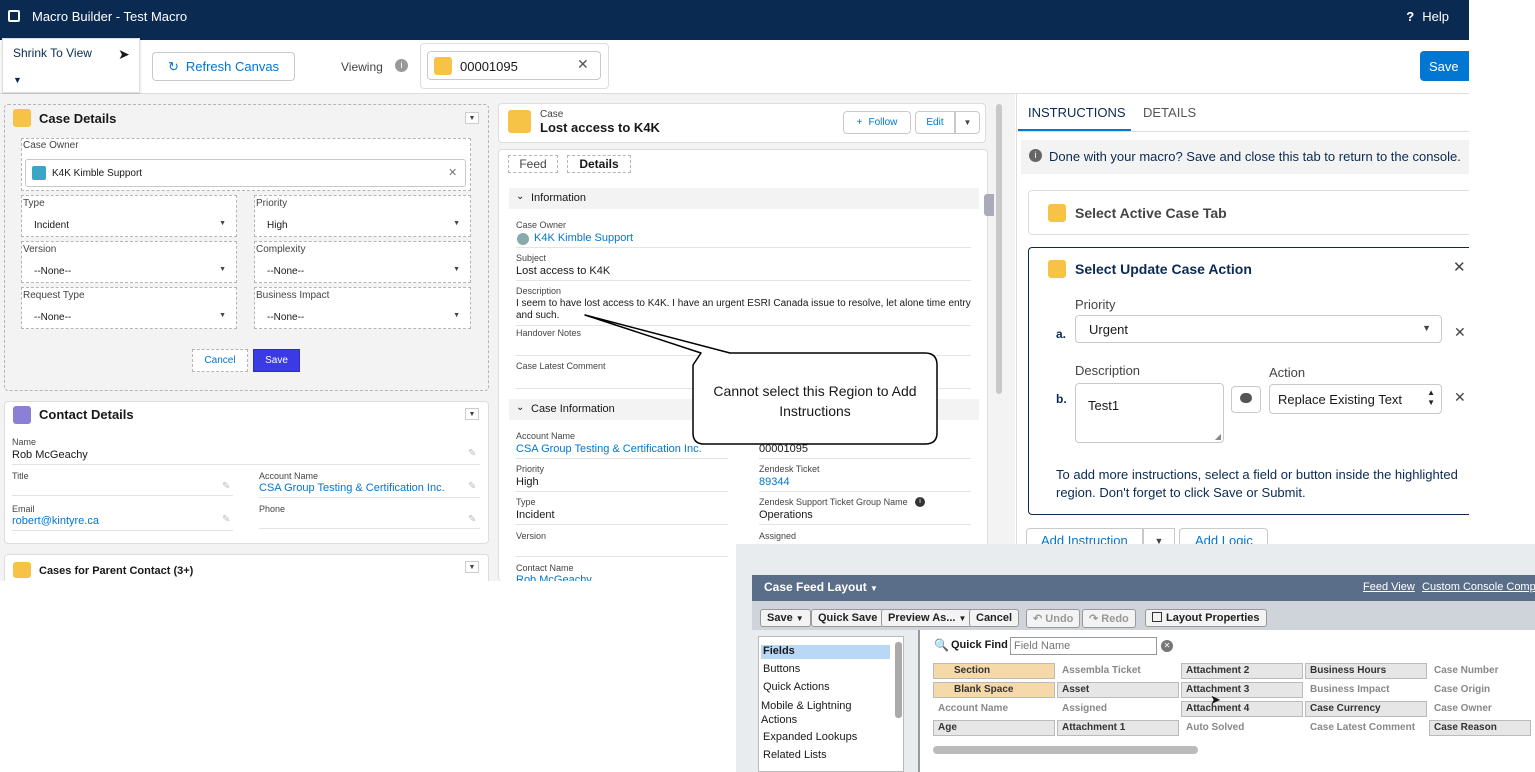 This screenshot has width=1535, height=772. Describe the element at coordinates (40, 249) in the screenshot. I see `field-label: Version` at that location.